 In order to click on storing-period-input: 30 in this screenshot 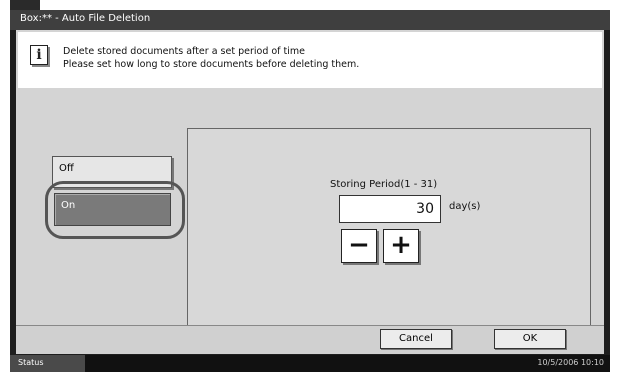, I will do `click(390, 209)`.